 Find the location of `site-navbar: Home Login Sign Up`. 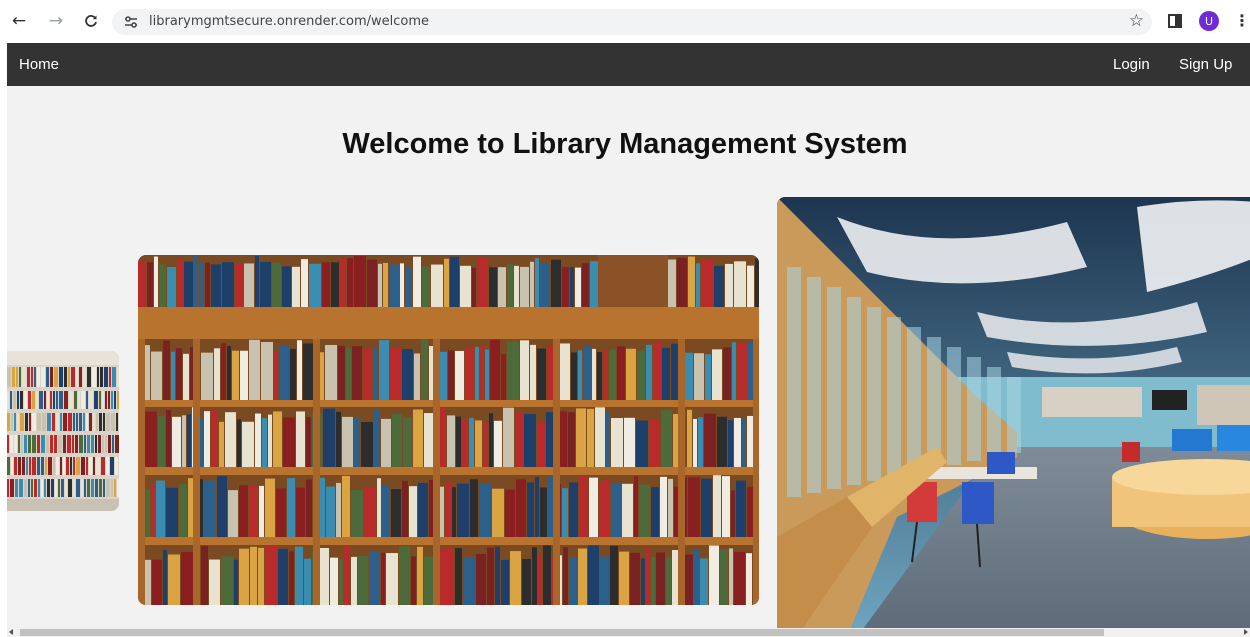

site-navbar: Home Login Sign Up is located at coordinates (628, 64).